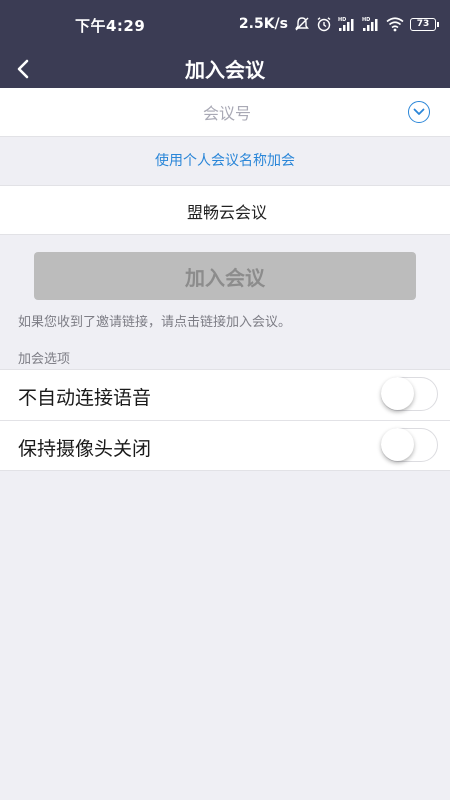 This screenshot has width=450, height=800. Describe the element at coordinates (263, 24) in the screenshot. I see `network-speed: 2.5K/s` at that location.